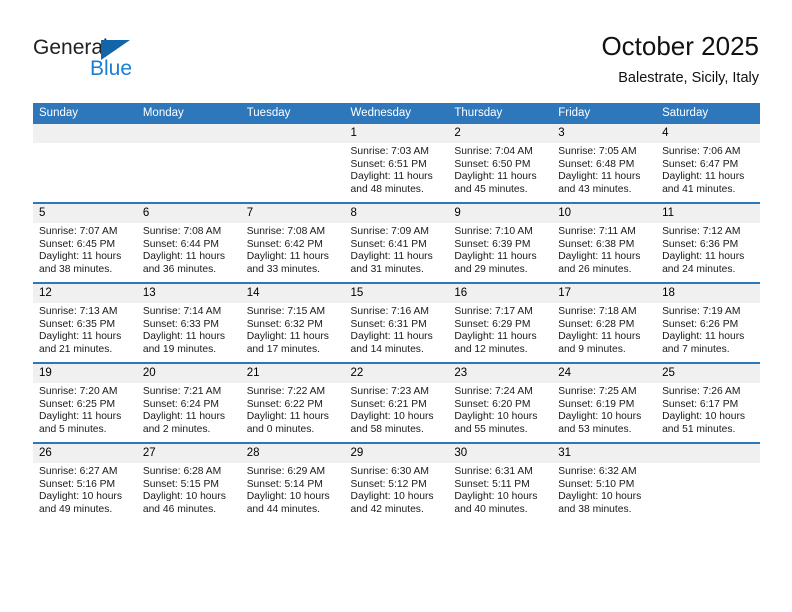 Image resolution: width=792 pixels, height=612 pixels. I want to click on day-number, so click(708, 453).